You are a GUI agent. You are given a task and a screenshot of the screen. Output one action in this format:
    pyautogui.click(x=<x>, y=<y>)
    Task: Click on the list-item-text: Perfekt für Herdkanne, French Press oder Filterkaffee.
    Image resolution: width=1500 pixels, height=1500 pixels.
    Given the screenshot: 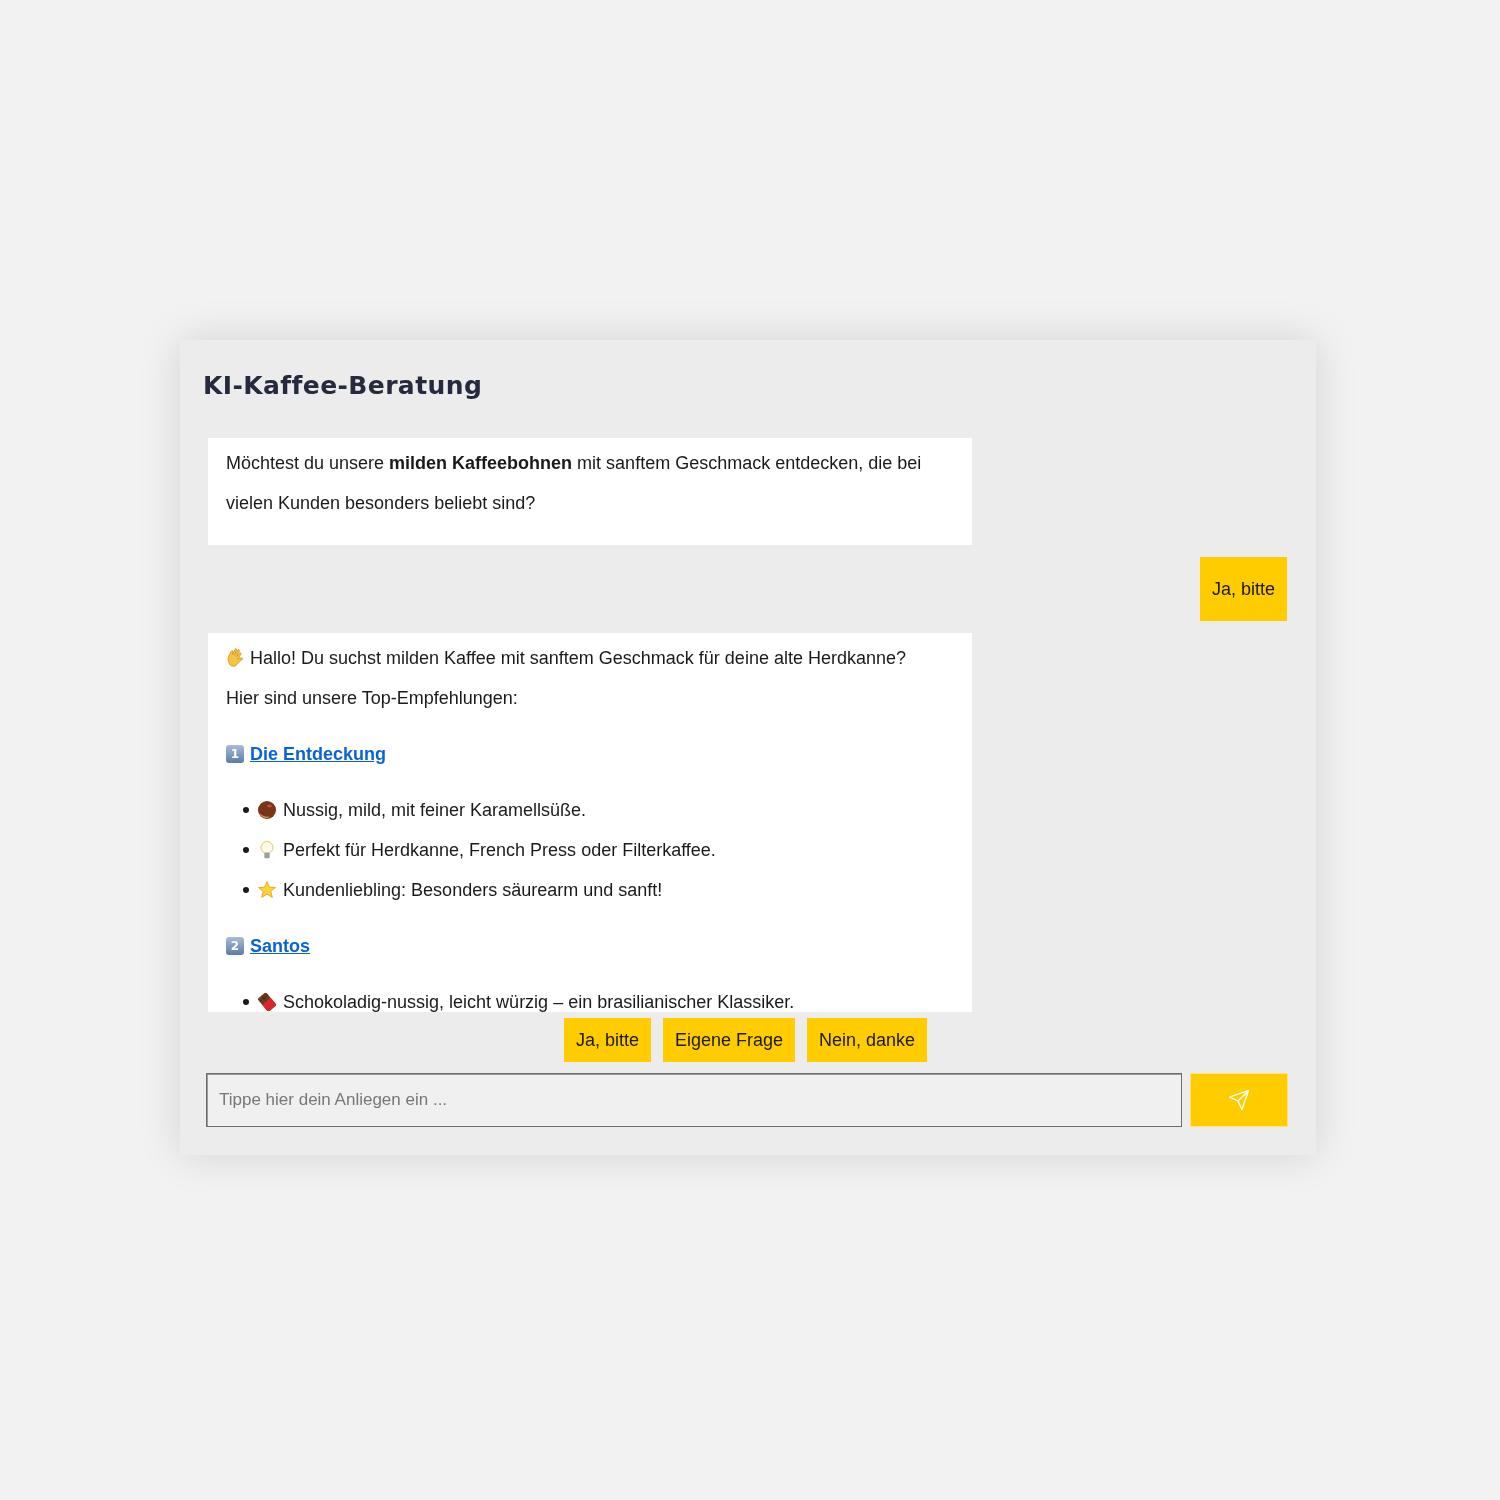 What is the action you would take?
    pyautogui.click(x=499, y=850)
    